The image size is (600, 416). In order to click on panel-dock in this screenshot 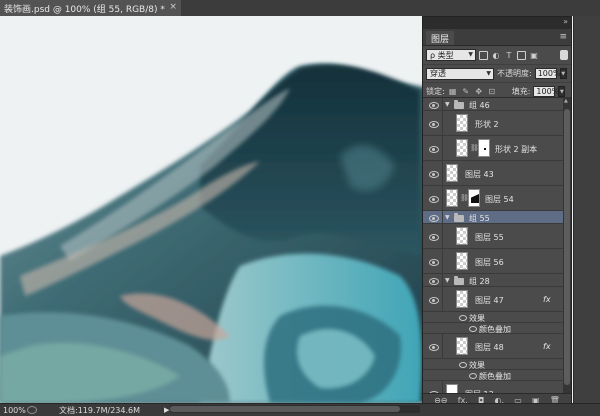, I will do `click(586, 212)`.